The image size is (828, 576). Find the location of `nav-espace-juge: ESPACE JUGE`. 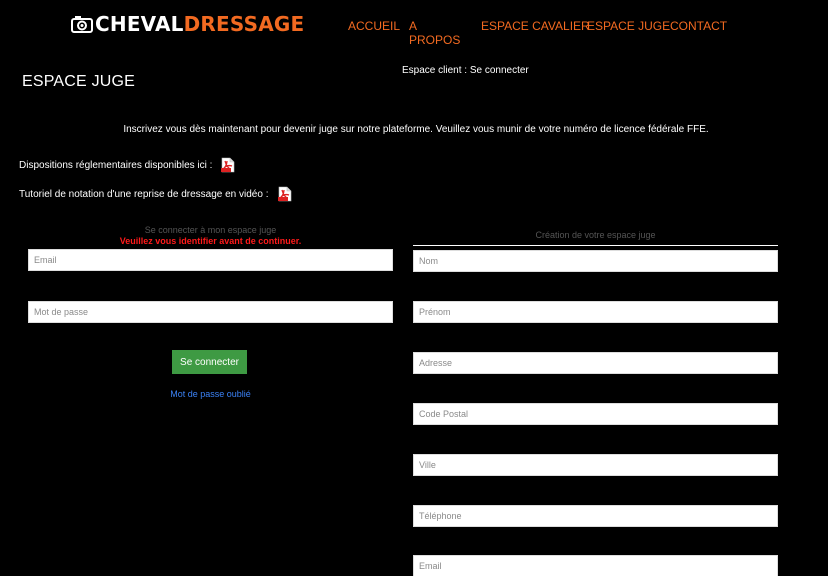

nav-espace-juge: ESPACE JUGE is located at coordinates (628, 26).